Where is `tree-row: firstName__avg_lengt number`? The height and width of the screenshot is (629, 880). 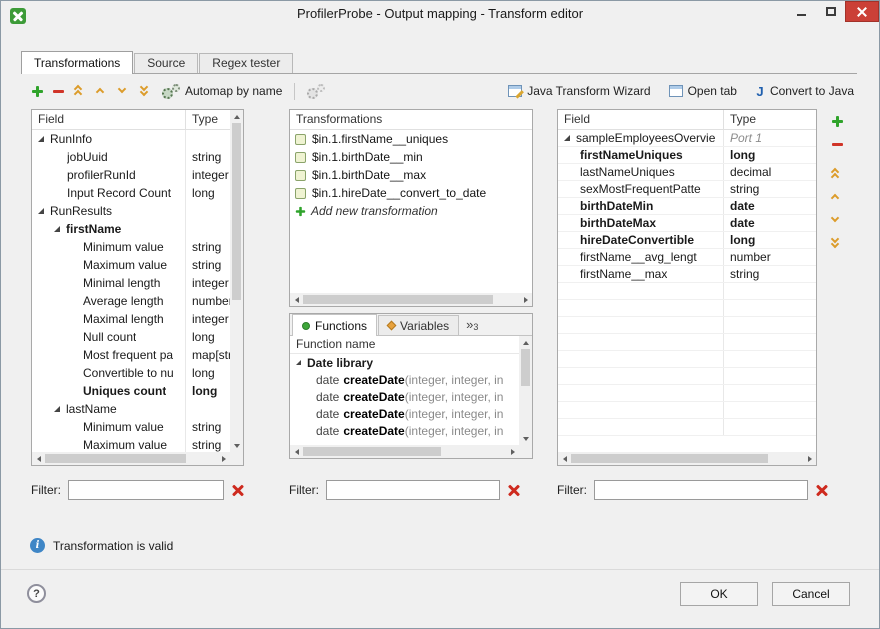
tree-row: firstName__avg_lengt number is located at coordinates (687, 257).